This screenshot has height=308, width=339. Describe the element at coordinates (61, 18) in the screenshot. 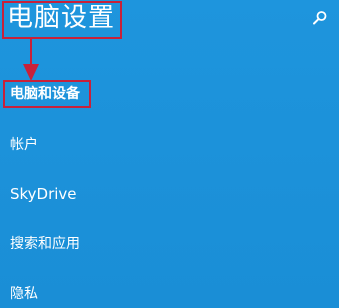

I see `page-title: 电脑设置` at that location.